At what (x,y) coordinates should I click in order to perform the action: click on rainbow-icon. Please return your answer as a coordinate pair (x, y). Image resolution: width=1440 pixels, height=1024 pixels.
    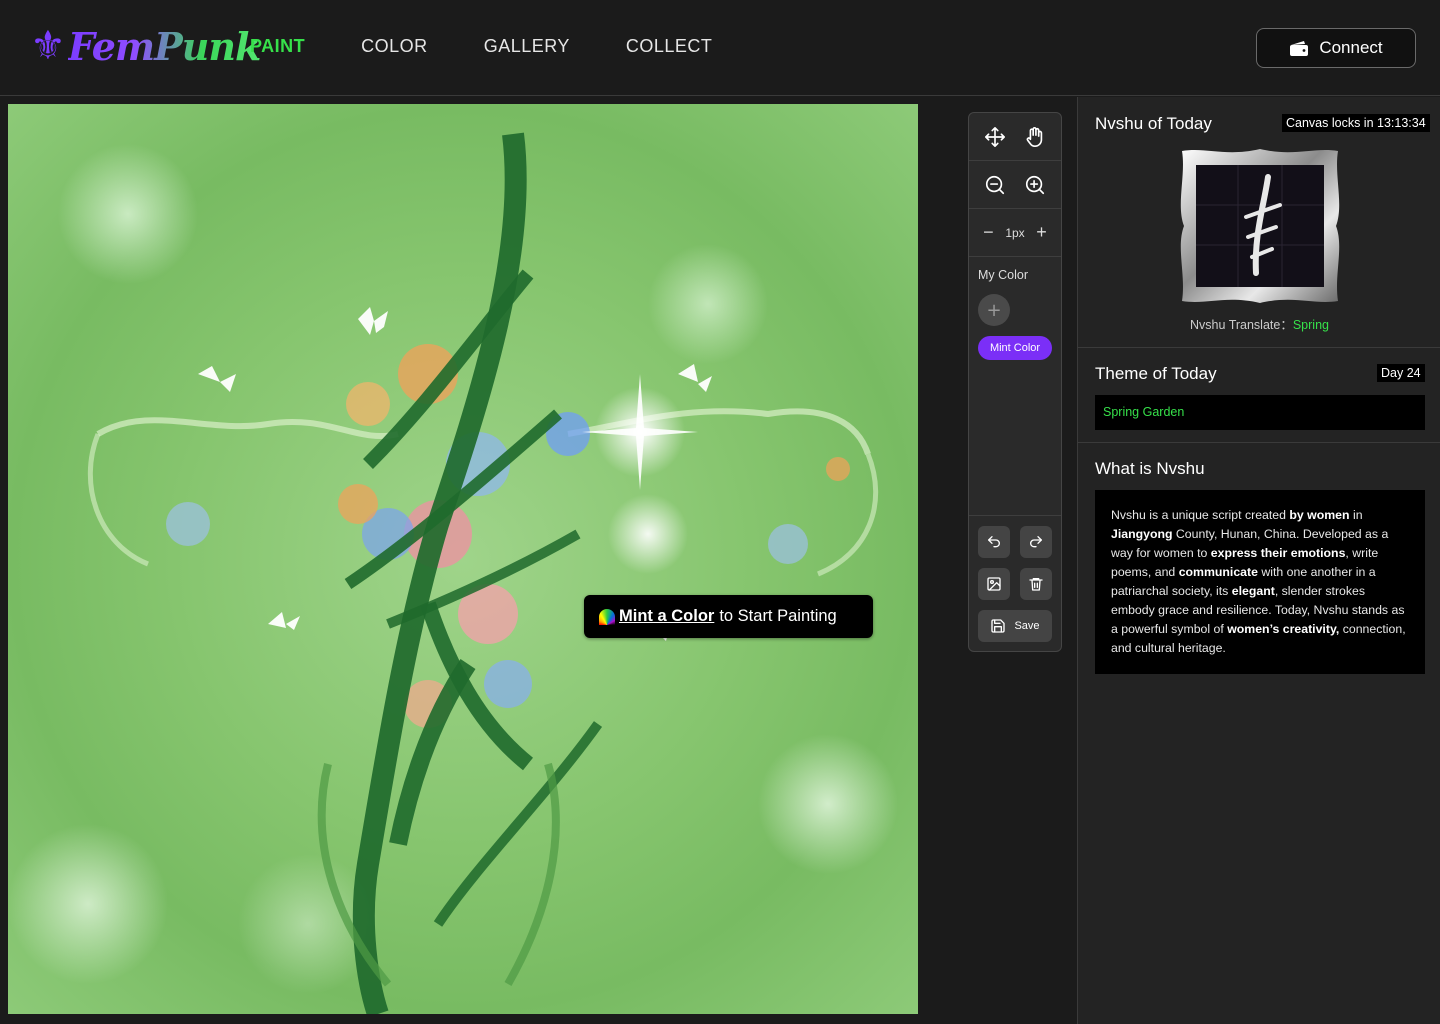
    Looking at the image, I should click on (607, 616).